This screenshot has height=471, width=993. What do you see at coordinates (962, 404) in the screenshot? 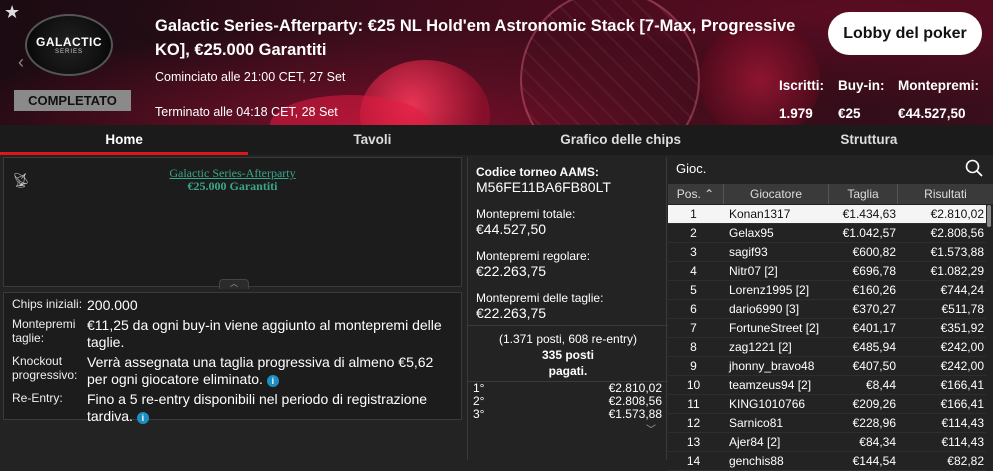
I see `player-result: €166,41` at bounding box center [962, 404].